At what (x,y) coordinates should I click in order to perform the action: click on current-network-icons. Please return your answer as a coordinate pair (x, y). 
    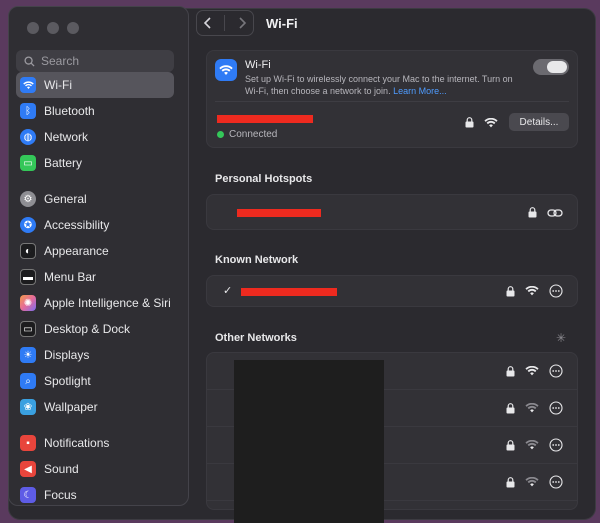
    Looking at the image, I should click on (481, 122).